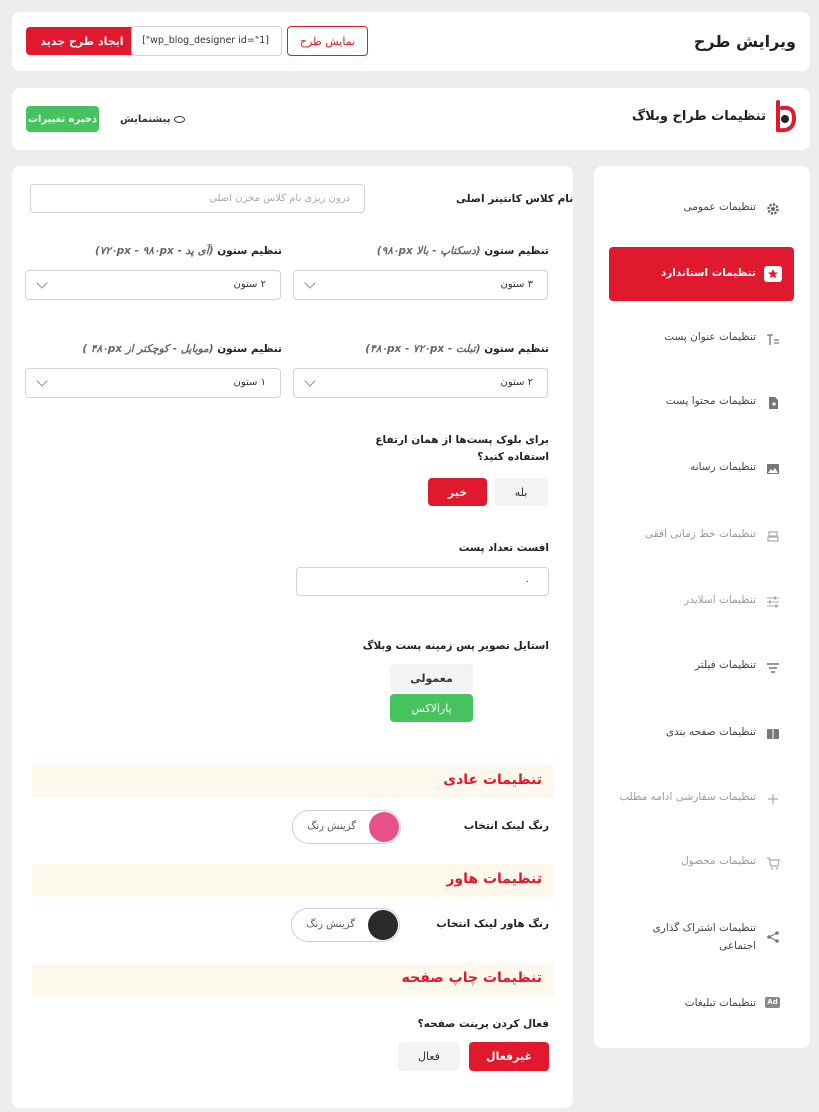 The height and width of the screenshot is (1112, 819). I want to click on brand-logo, so click(784, 117).